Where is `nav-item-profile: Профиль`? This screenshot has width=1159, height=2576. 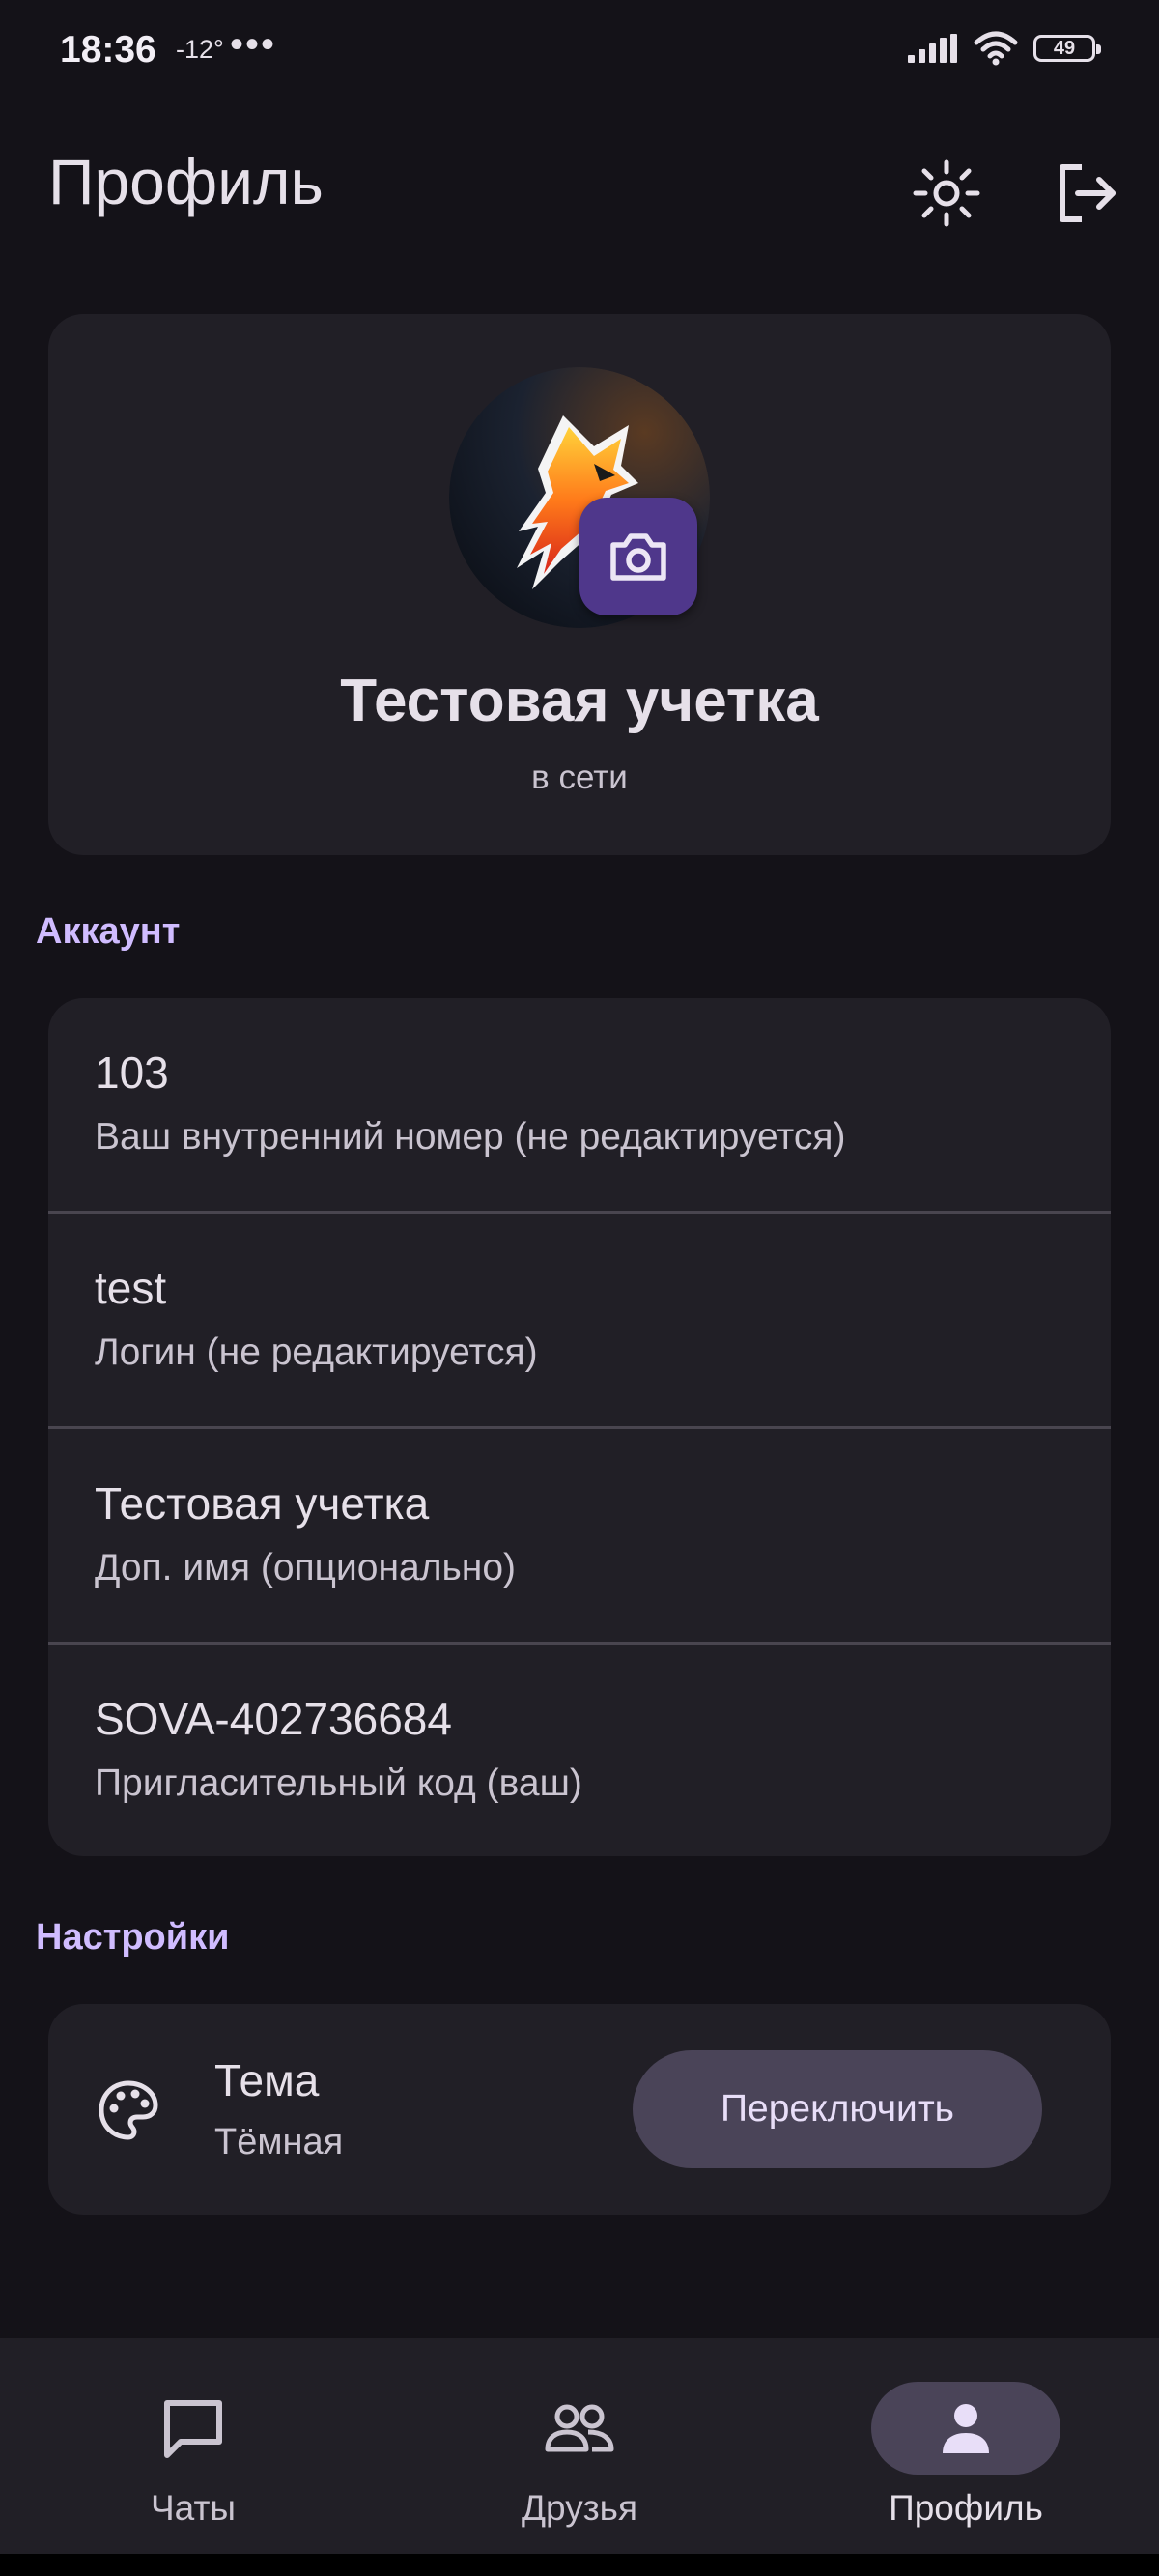
nav-item-profile: Профиль is located at coordinates (966, 2446).